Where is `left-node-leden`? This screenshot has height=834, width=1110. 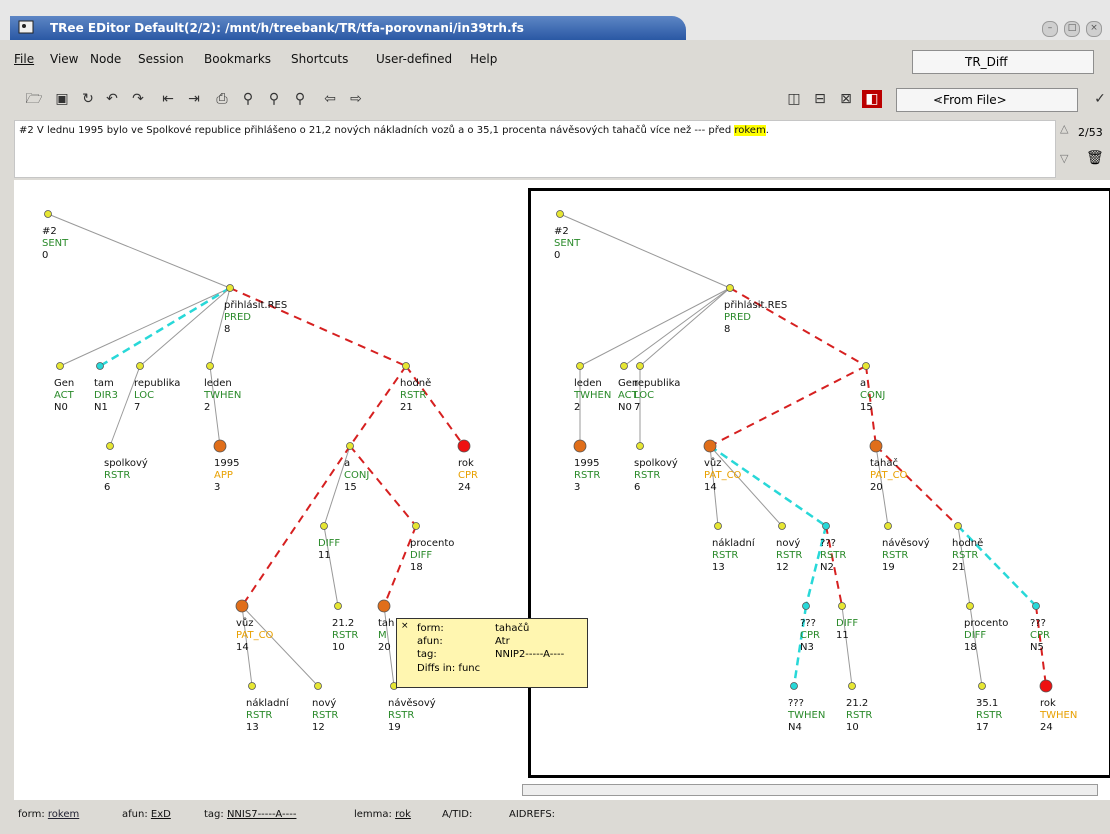 left-node-leden is located at coordinates (210, 366).